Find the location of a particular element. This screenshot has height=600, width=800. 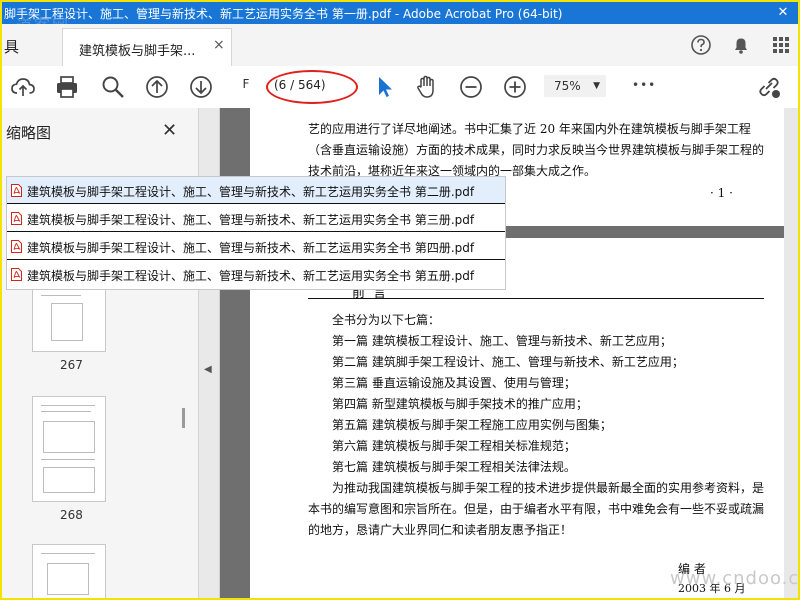

zoom-out-icon is located at coordinates (471, 87).